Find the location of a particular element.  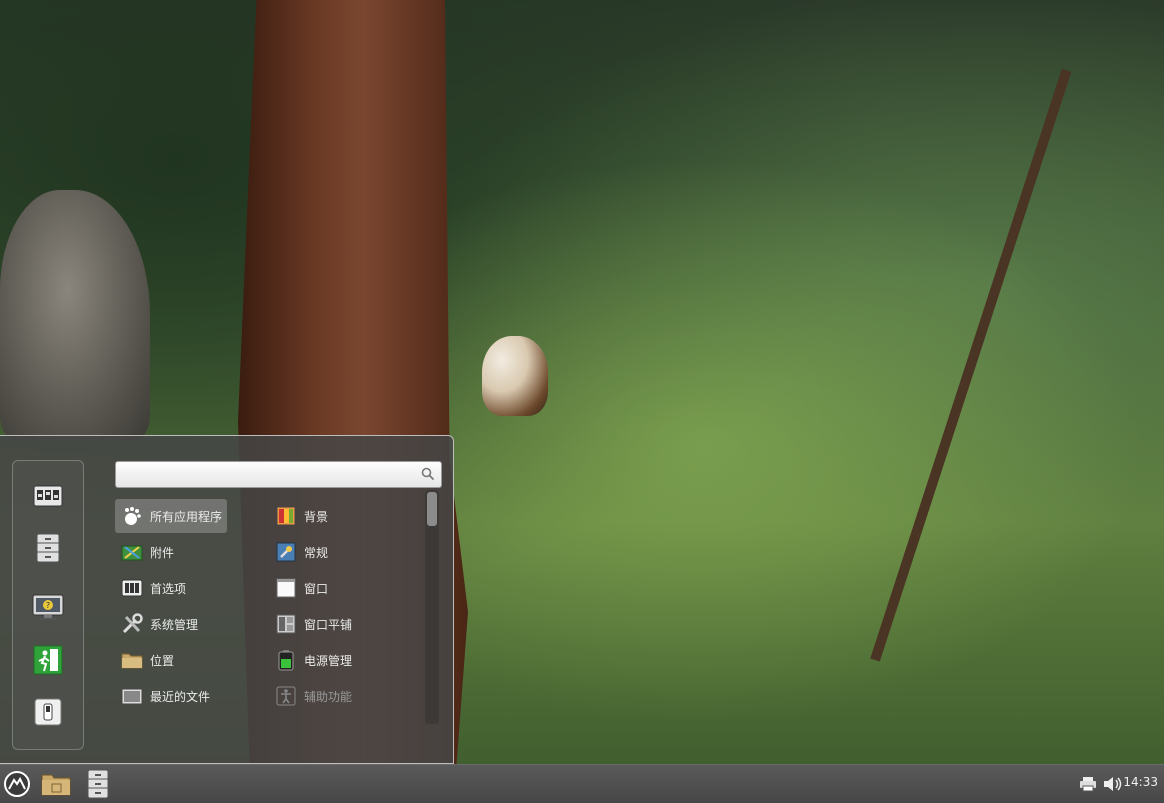

category-label: 窗口 is located at coordinates (316, 588).